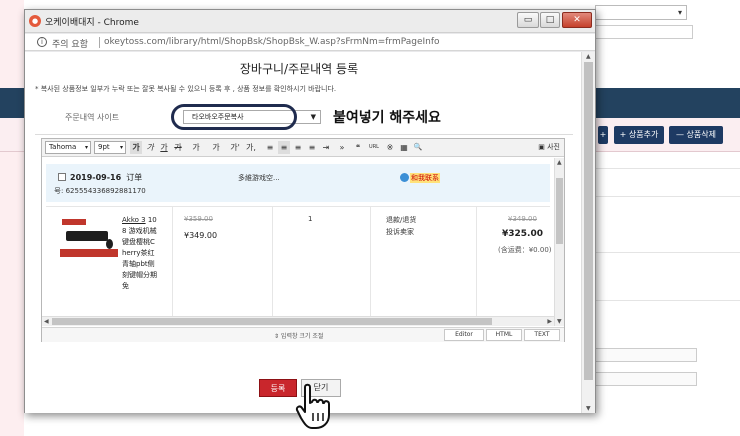 This screenshot has width=740, height=436. I want to click on quote-button: ❝, so click(358, 147).